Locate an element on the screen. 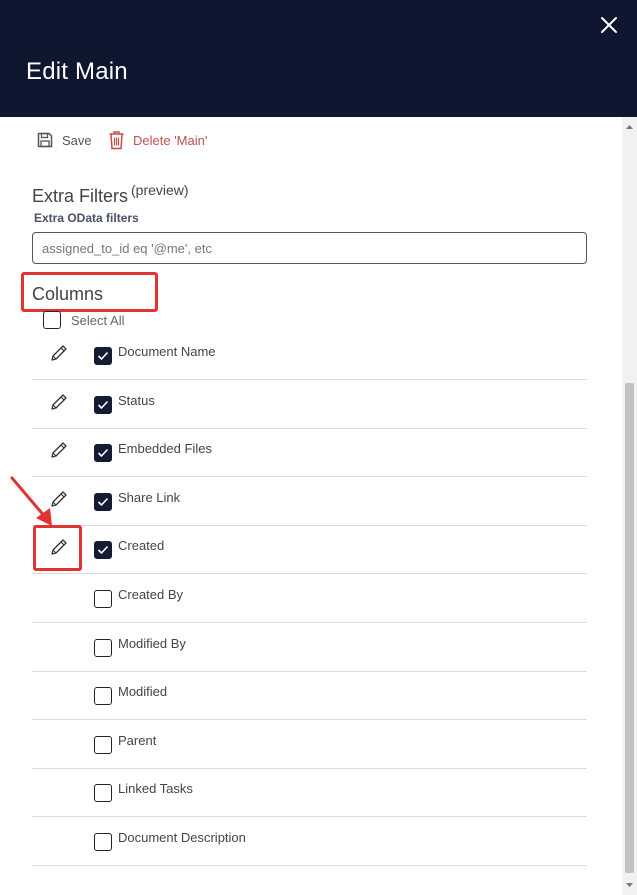 The width and height of the screenshot is (637, 895). save-label: Save is located at coordinates (77, 140).